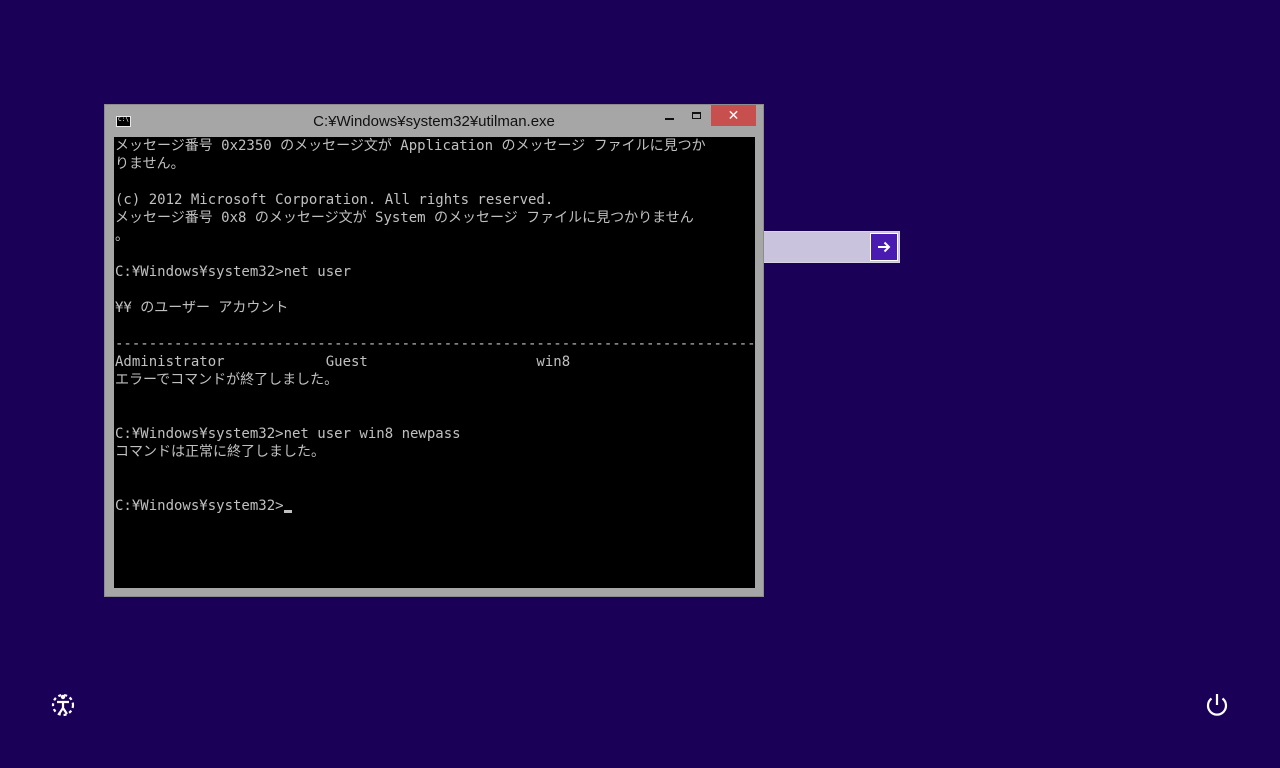 The width and height of the screenshot is (1280, 768). I want to click on console-line: エラーでコマンドが終了しました。, so click(227, 380).